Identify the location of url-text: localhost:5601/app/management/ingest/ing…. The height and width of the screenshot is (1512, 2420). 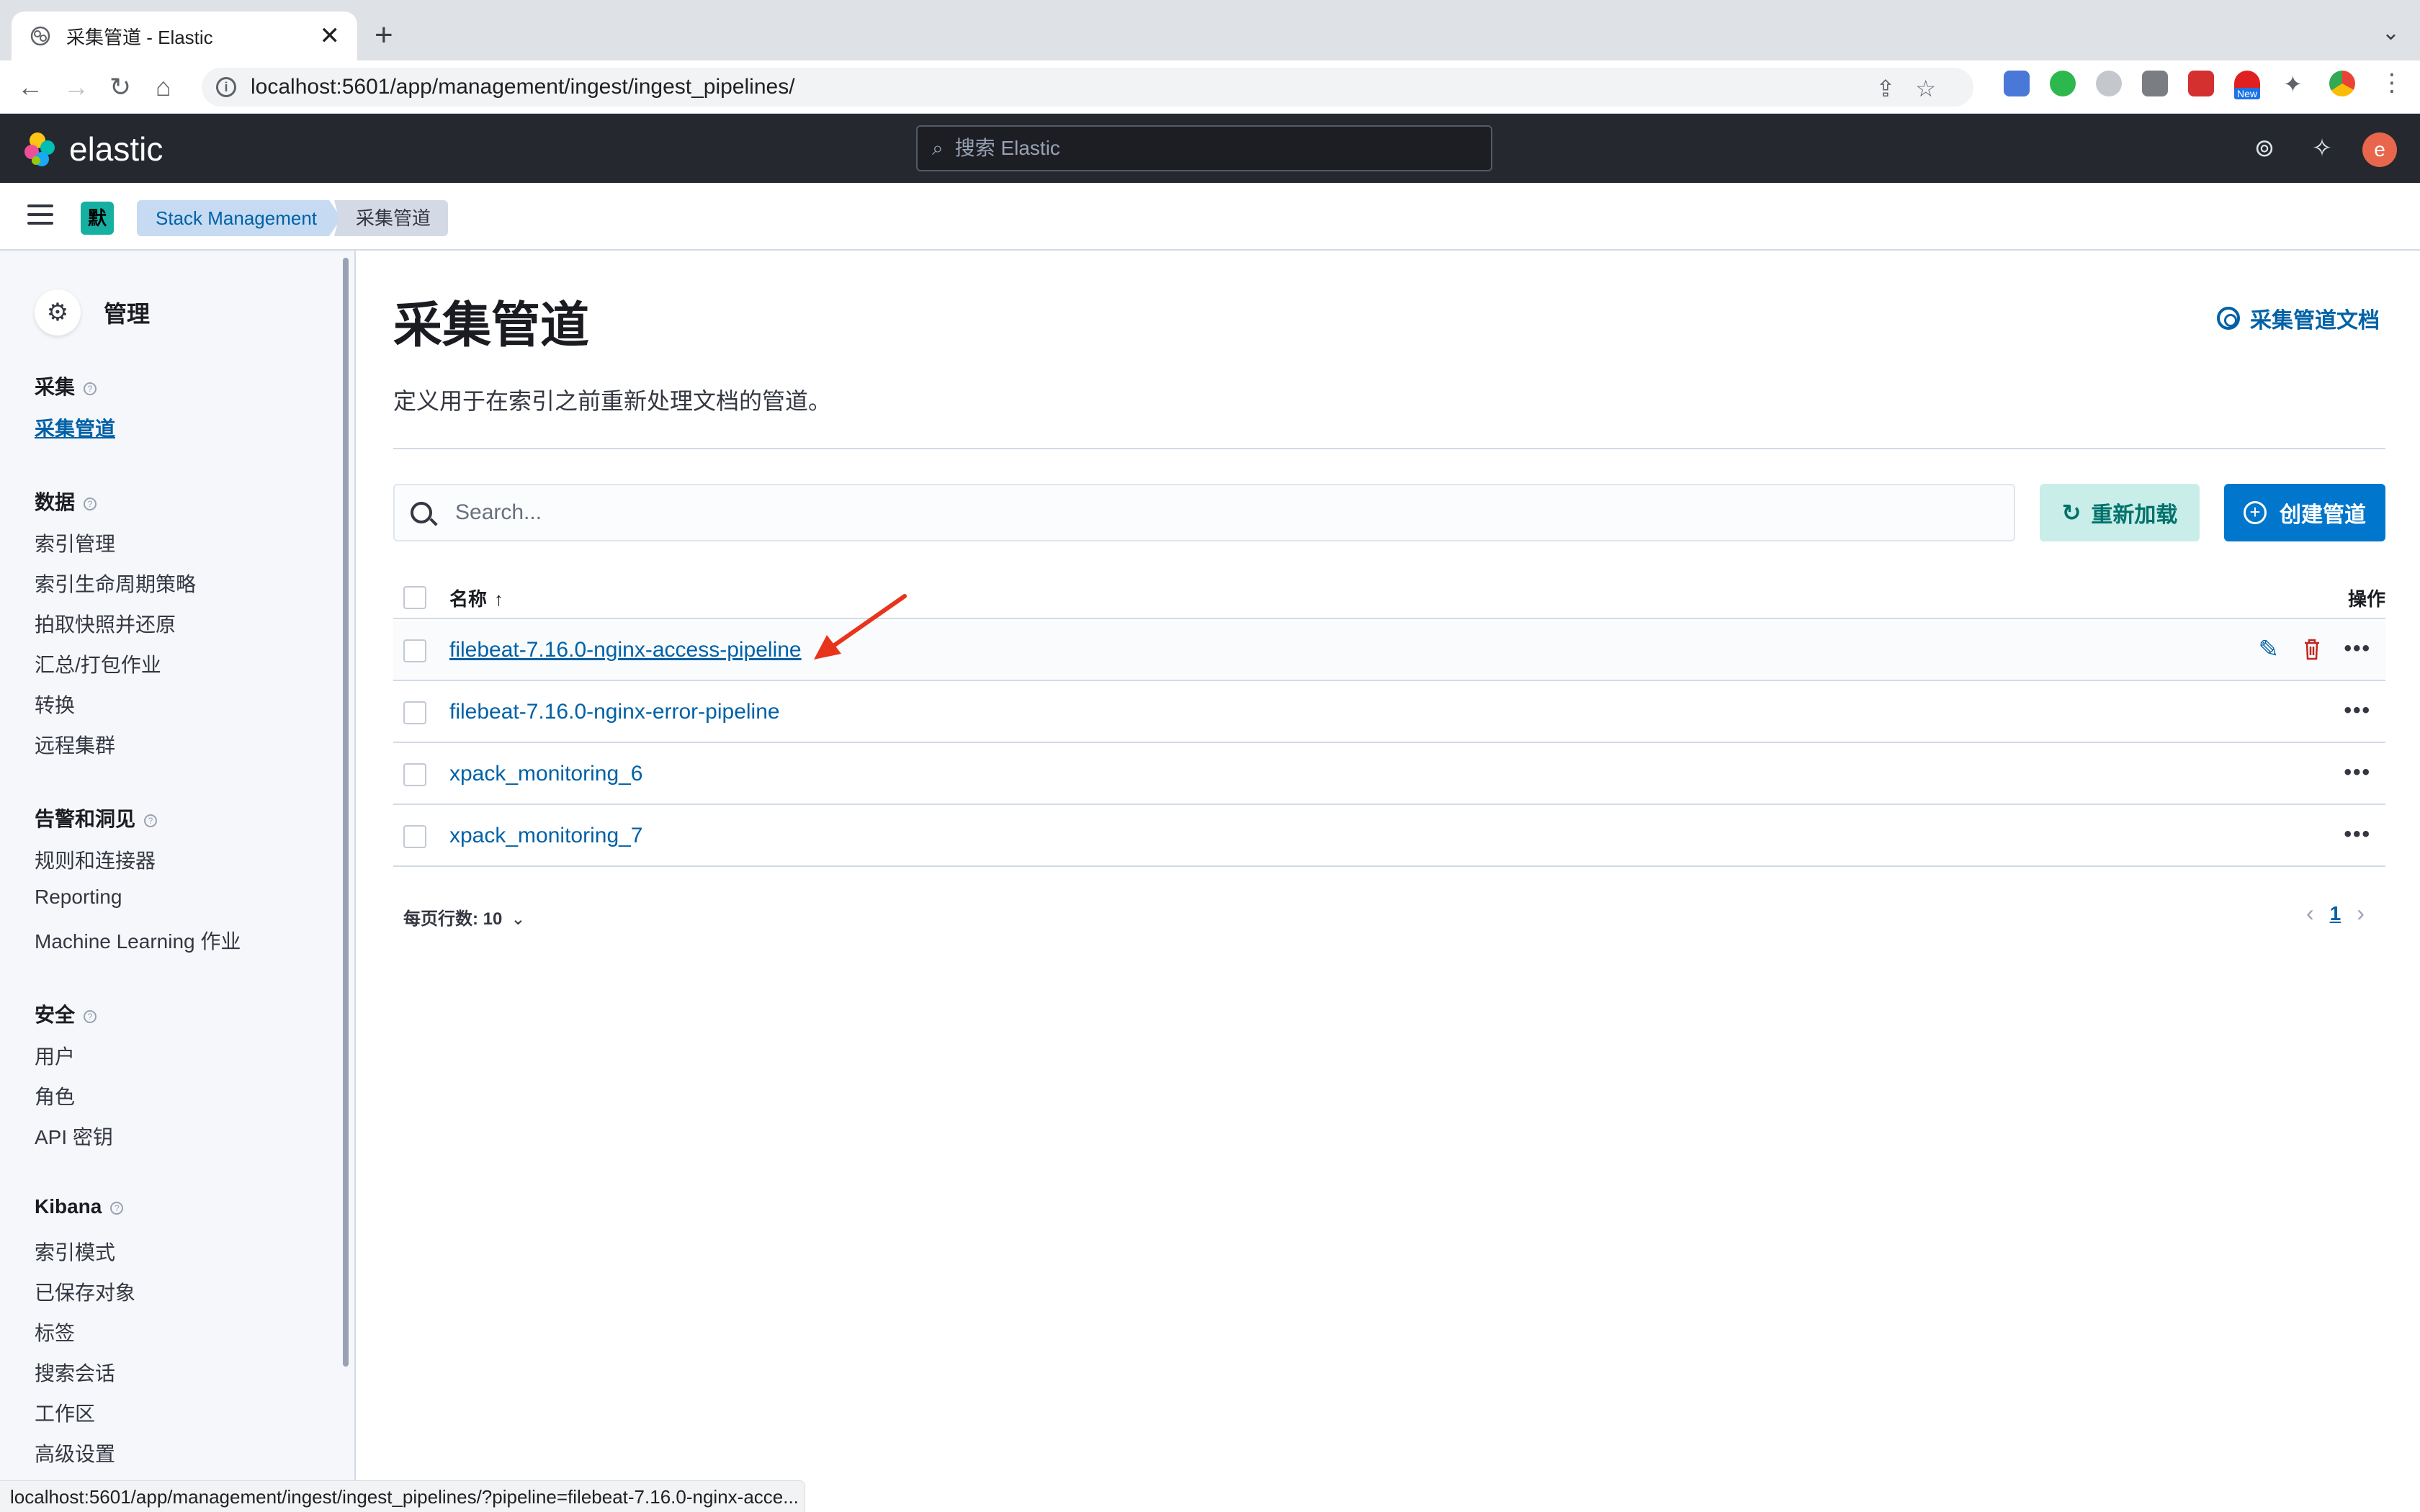
(523, 87).